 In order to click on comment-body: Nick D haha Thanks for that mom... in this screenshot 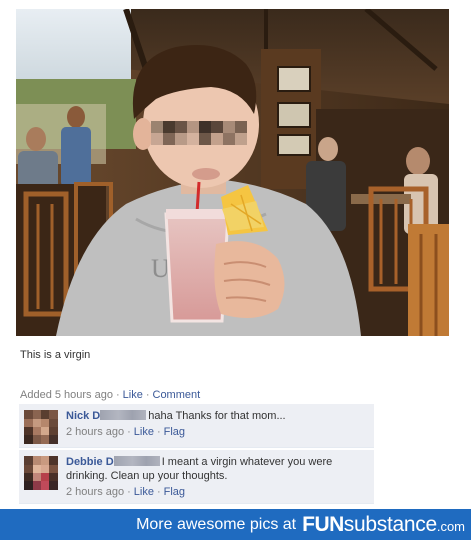, I will do `click(217, 416)`.